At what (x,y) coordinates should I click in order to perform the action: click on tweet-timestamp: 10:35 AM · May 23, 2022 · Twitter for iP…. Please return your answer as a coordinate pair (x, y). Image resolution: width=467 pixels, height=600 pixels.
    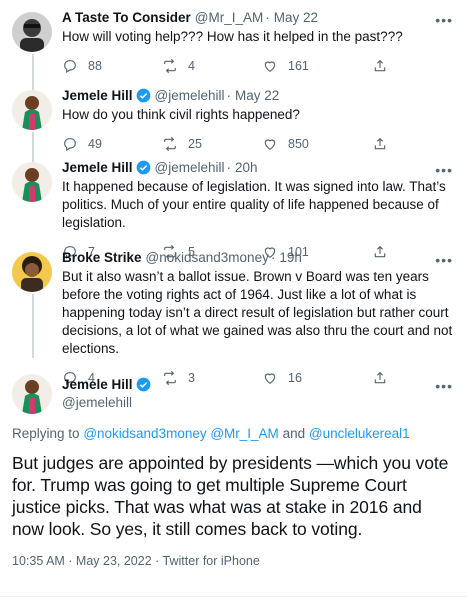
    Looking at the image, I should click on (233, 561).